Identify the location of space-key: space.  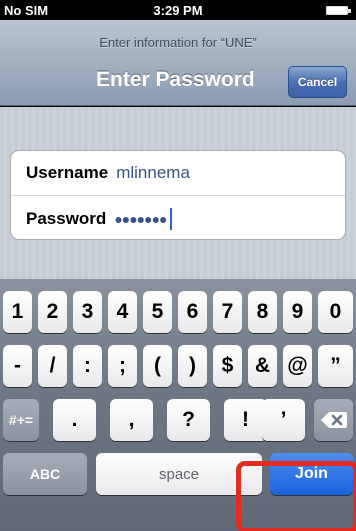
(179, 474).